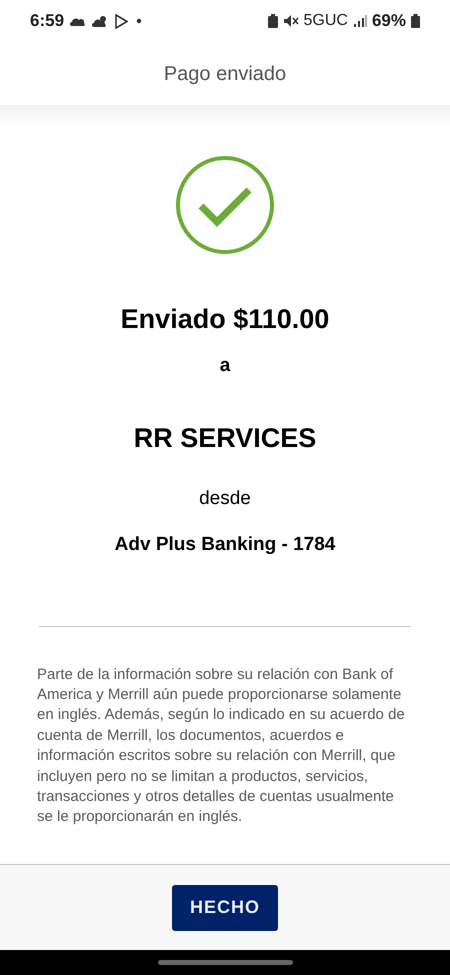  Describe the element at coordinates (225, 74) in the screenshot. I see `page-title: Pago enviado` at that location.